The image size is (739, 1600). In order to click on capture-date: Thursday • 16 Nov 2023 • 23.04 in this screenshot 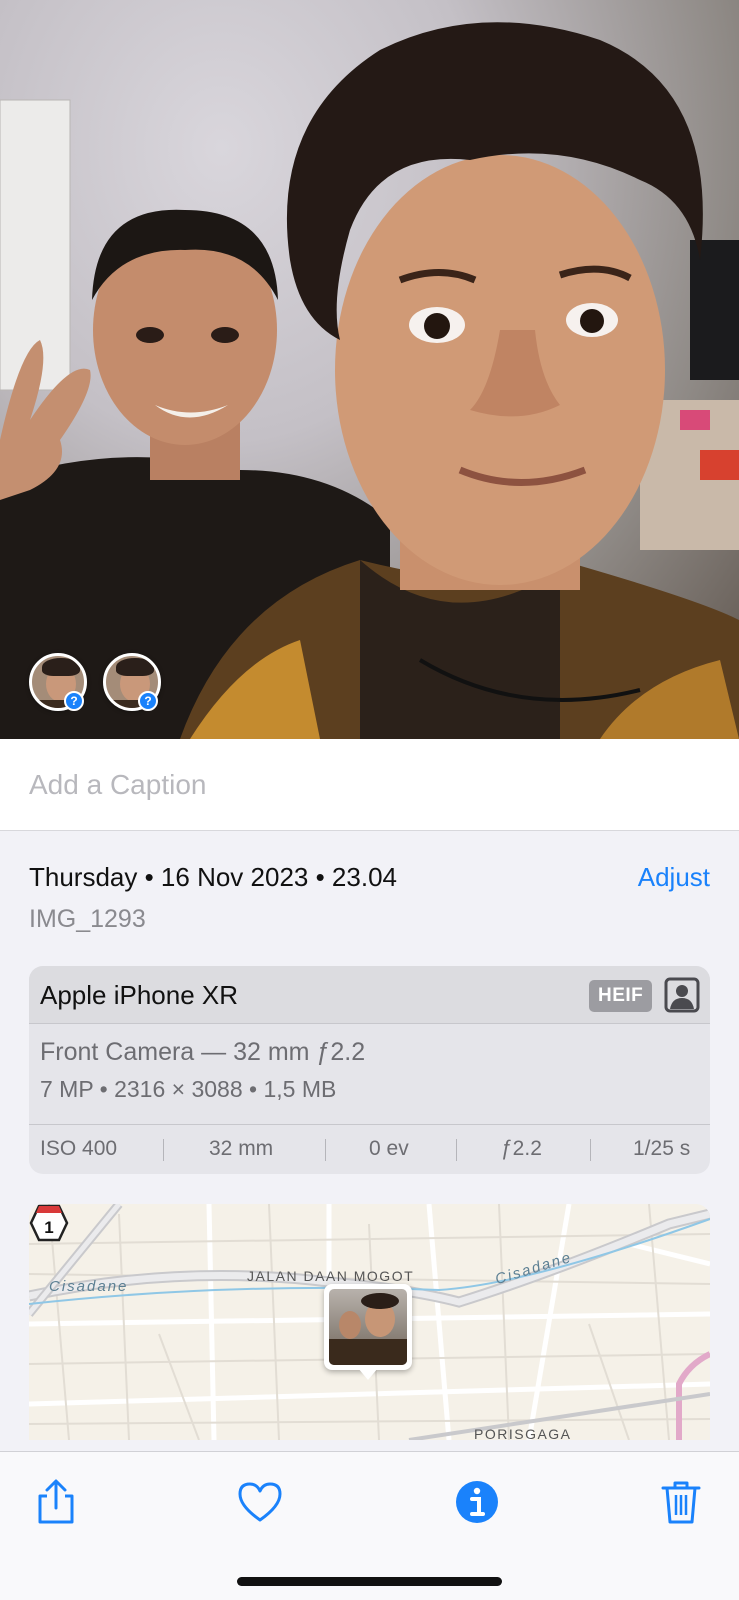, I will do `click(213, 877)`.